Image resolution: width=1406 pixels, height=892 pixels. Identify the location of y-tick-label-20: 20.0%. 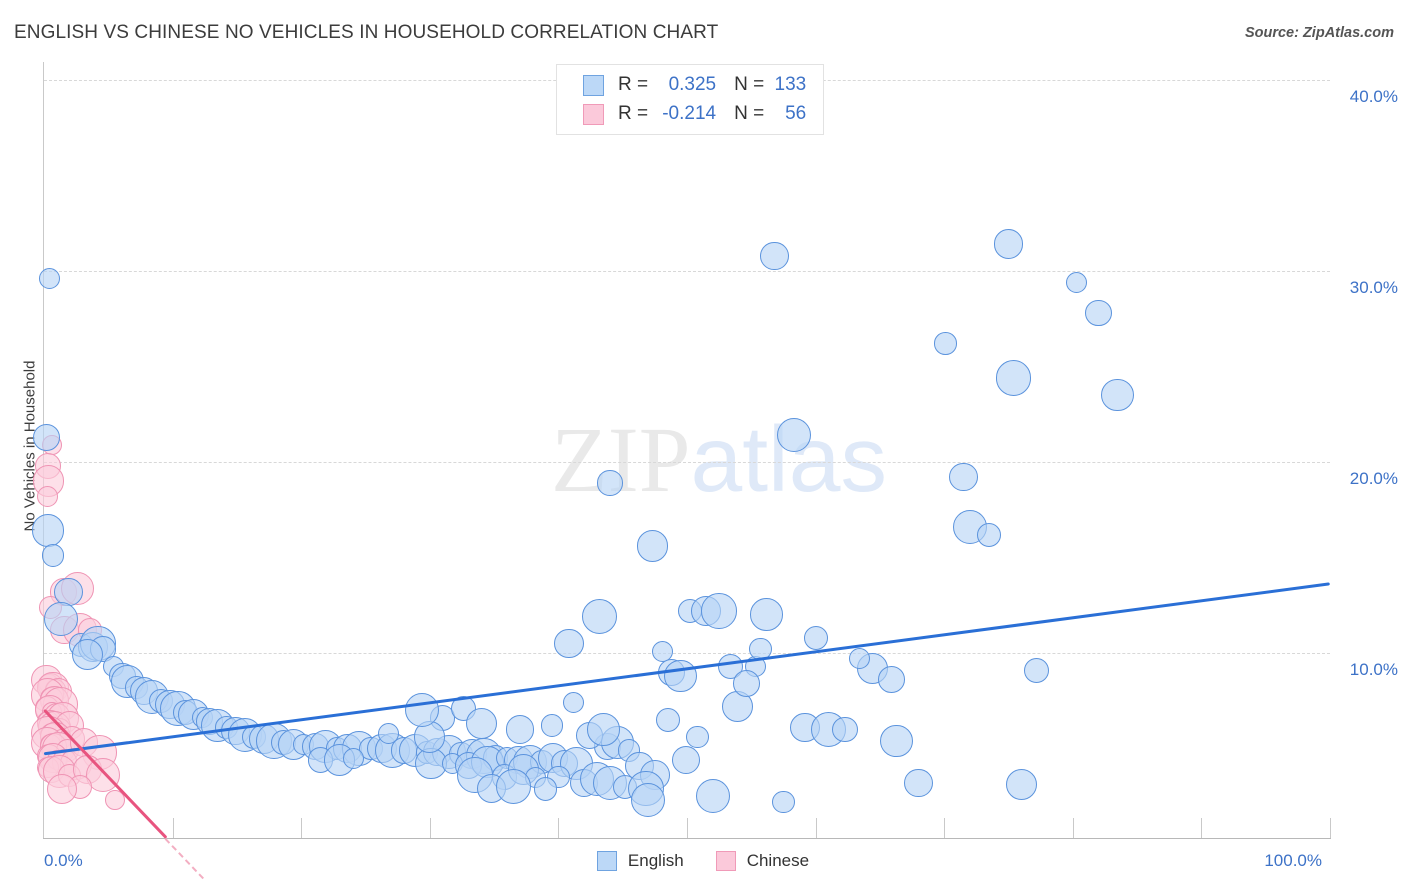
(1373, 478).